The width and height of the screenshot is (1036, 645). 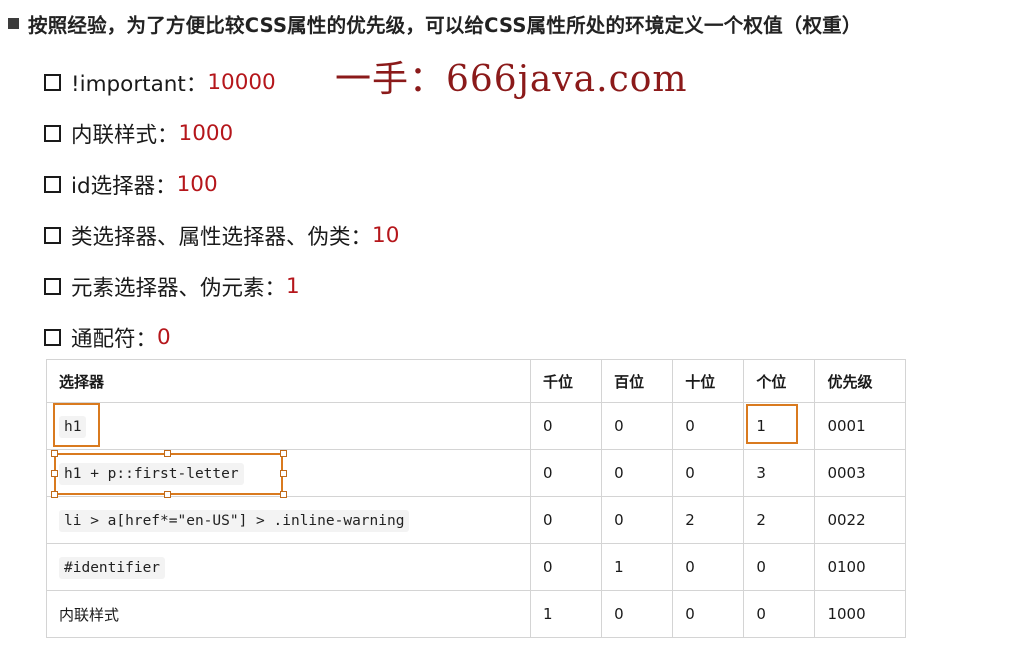 I want to click on rule-item-id-selector: id选择器： 100, so click(x=221, y=184).